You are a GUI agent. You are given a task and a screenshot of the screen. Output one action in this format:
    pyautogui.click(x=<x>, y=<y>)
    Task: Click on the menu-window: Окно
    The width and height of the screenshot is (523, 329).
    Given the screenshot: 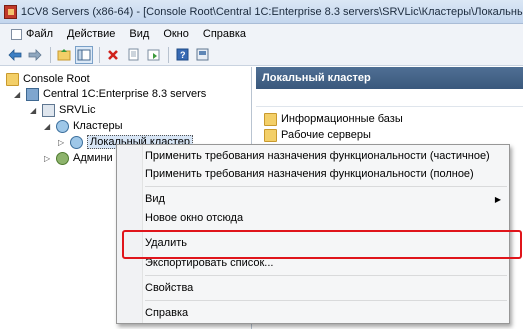 What is the action you would take?
    pyautogui.click(x=176, y=34)
    